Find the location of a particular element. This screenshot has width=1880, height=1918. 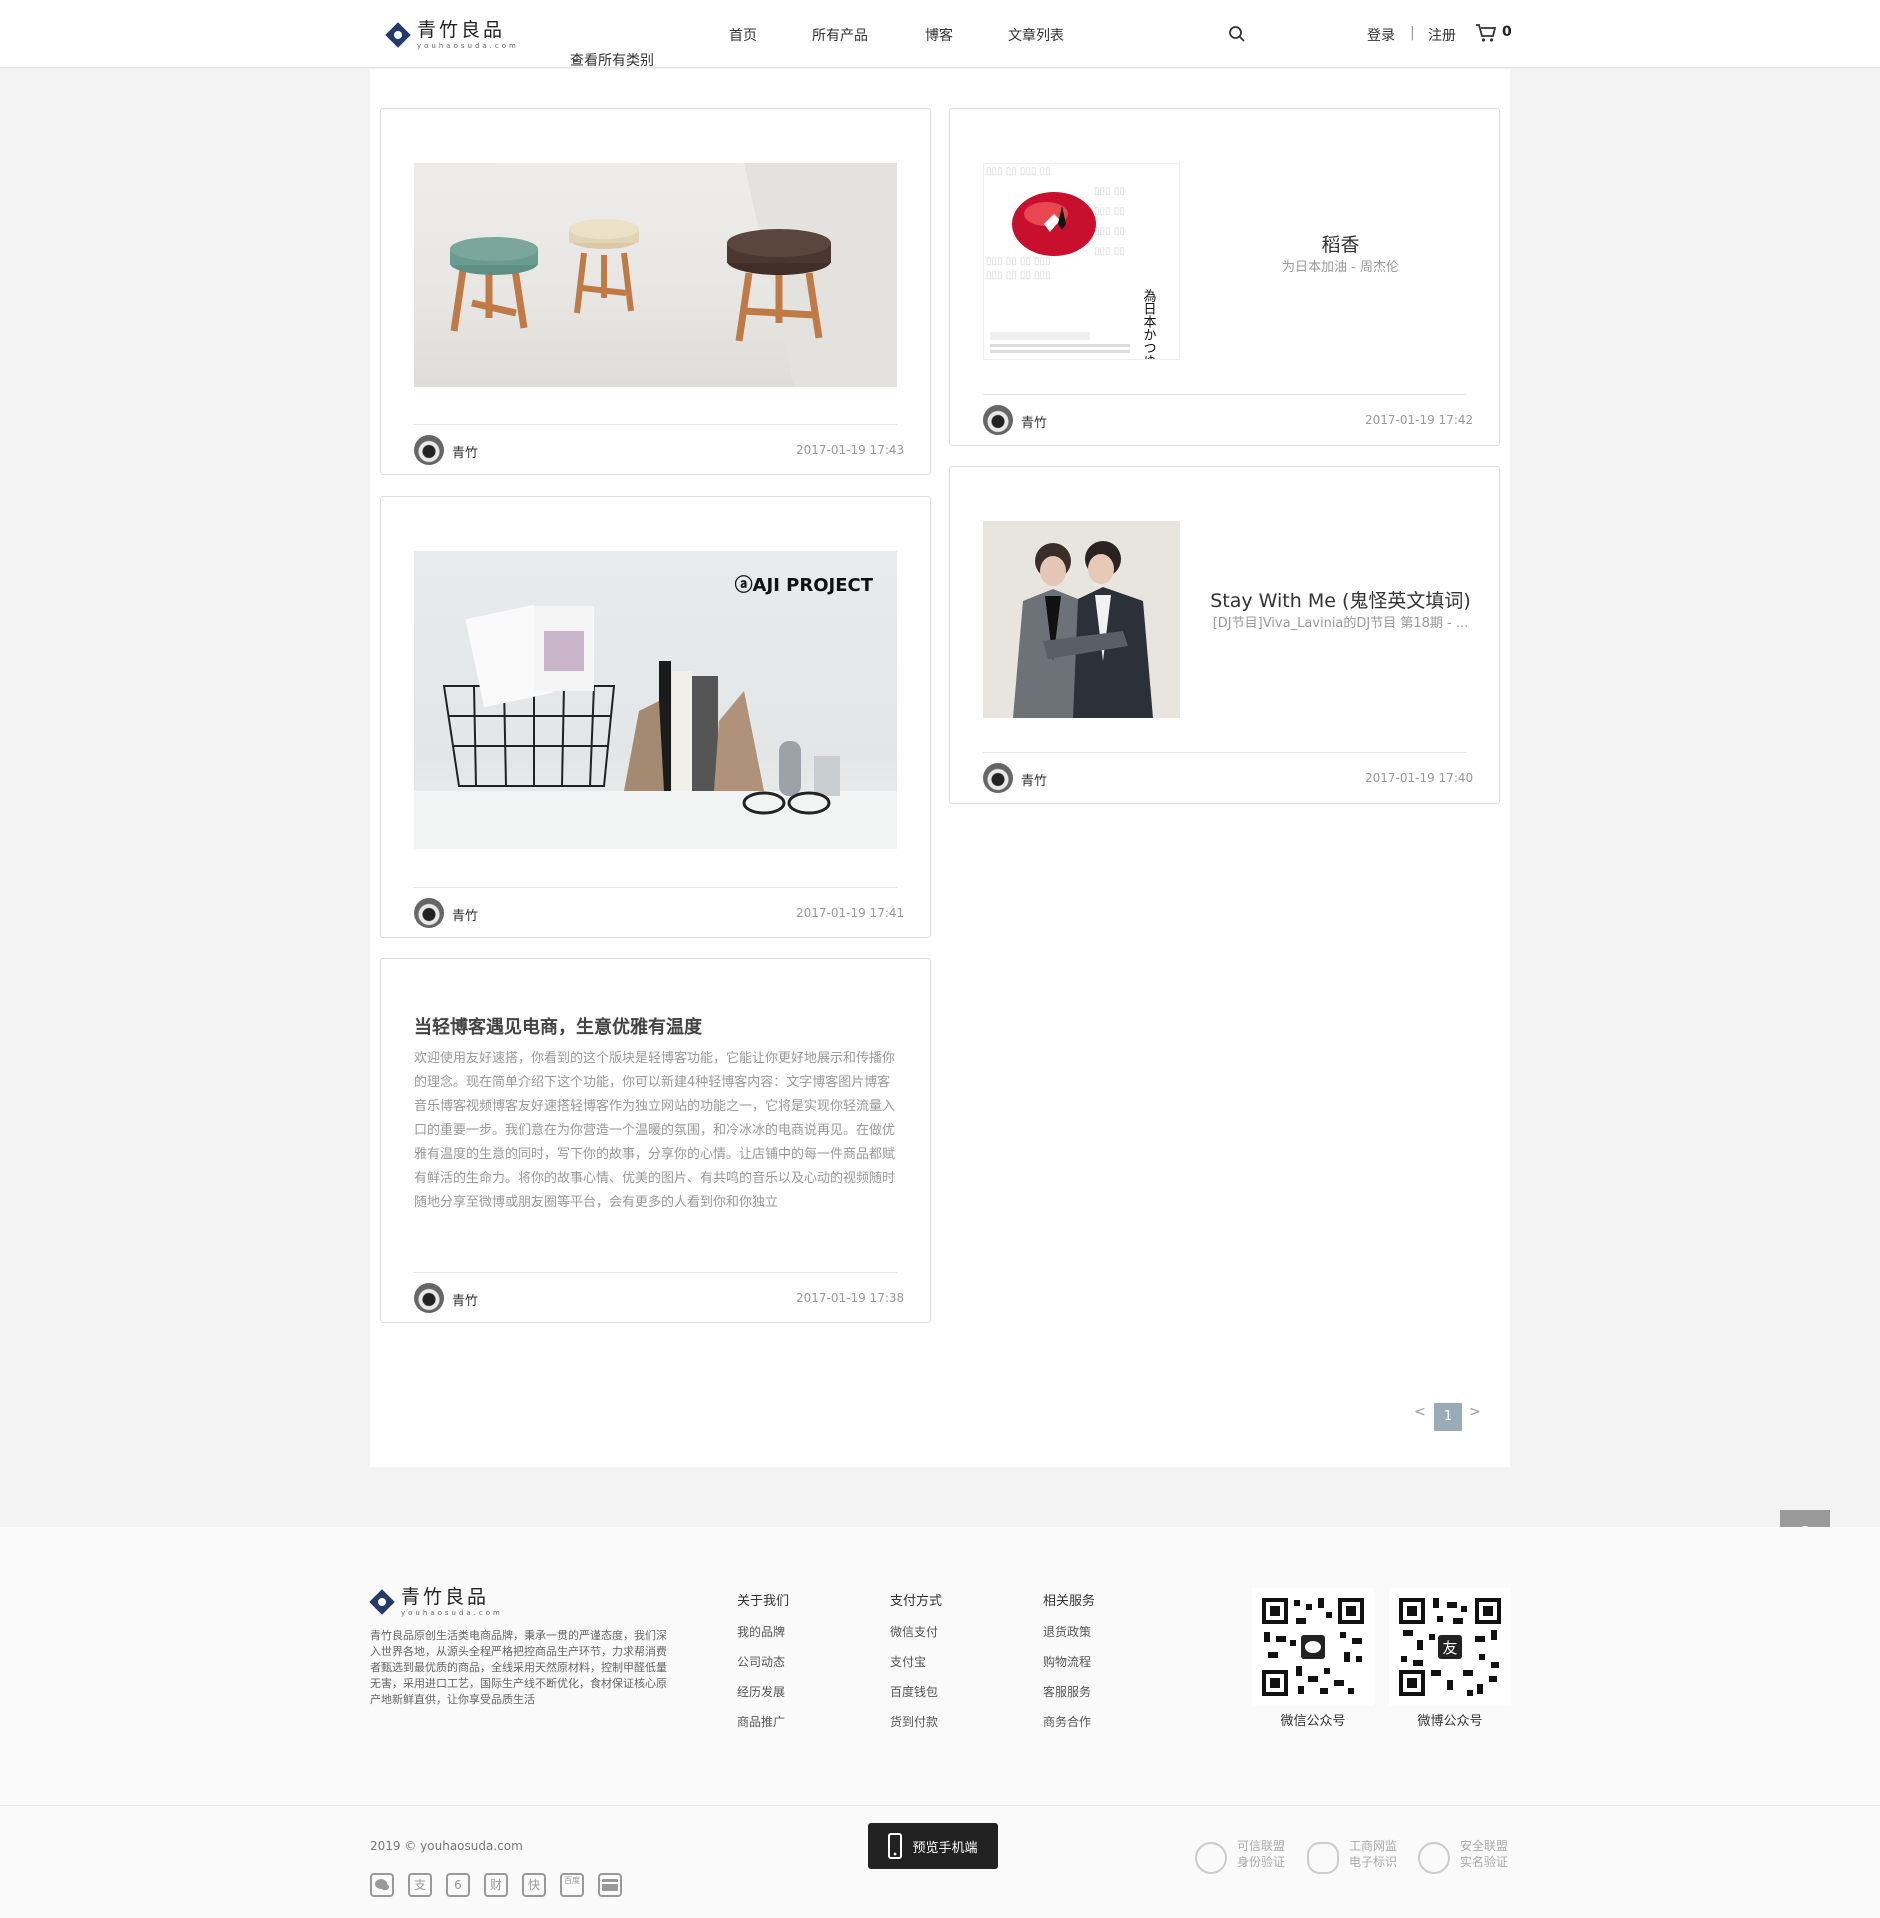

logo-domain: youhaosuda.com is located at coordinates (468, 45).